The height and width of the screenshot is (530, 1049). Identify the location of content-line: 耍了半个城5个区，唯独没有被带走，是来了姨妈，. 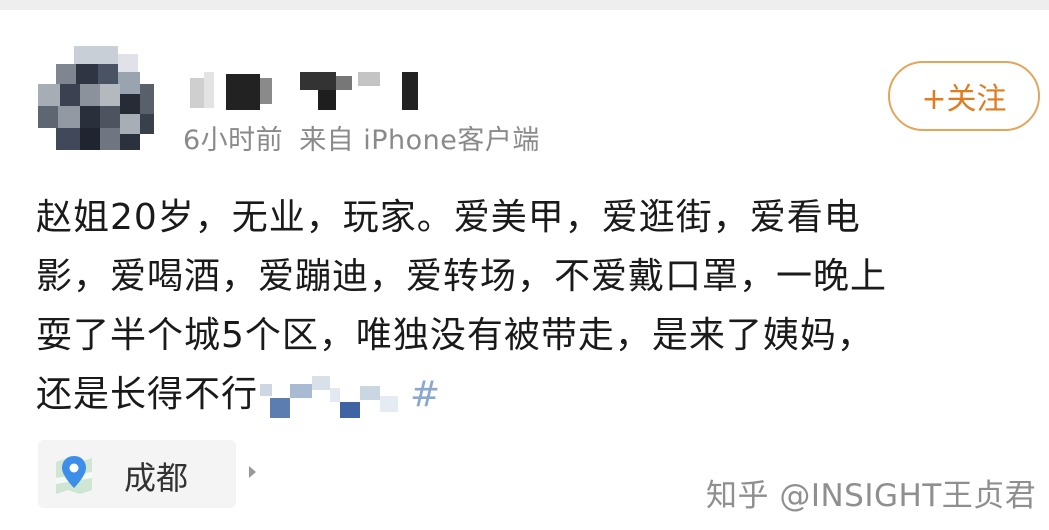
(455, 335).